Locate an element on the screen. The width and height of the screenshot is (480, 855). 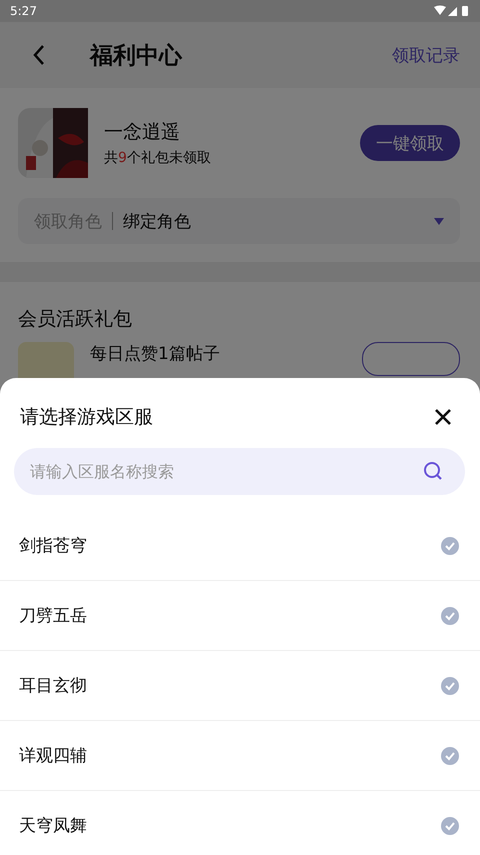
server-name: 耳目玄彻 is located at coordinates (53, 686).